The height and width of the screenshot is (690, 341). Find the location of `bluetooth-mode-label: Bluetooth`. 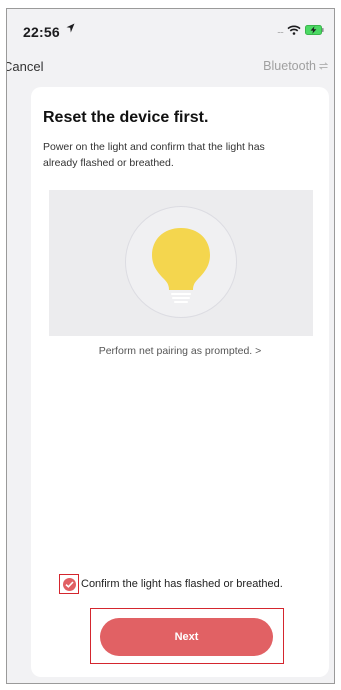

bluetooth-mode-label: Bluetooth is located at coordinates (289, 66).